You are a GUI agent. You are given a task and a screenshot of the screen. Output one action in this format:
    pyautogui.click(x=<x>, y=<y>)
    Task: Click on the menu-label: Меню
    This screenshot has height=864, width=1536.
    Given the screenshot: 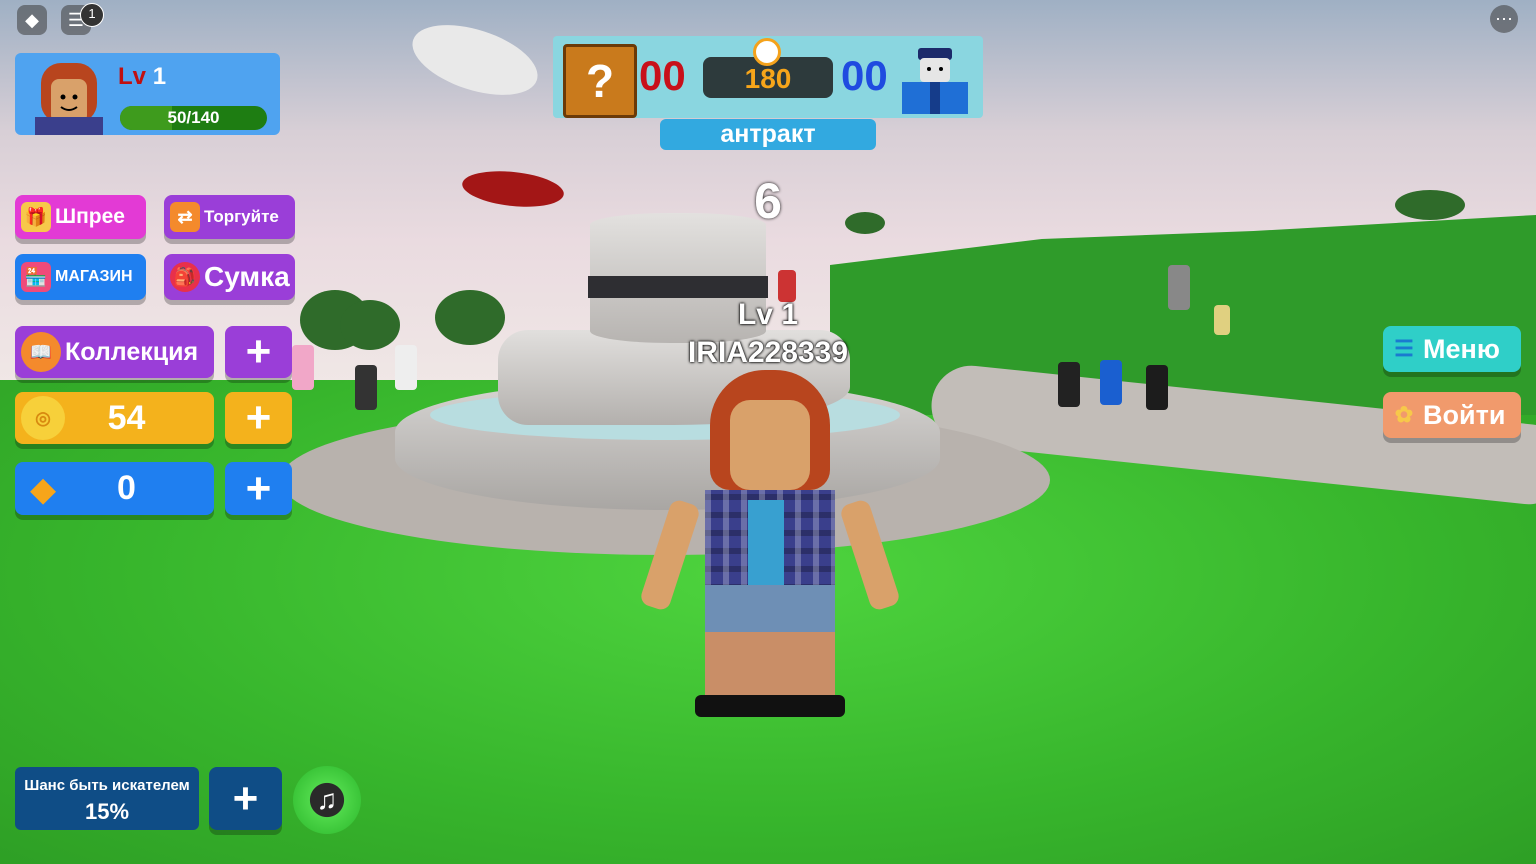 What is the action you would take?
    pyautogui.click(x=1461, y=348)
    